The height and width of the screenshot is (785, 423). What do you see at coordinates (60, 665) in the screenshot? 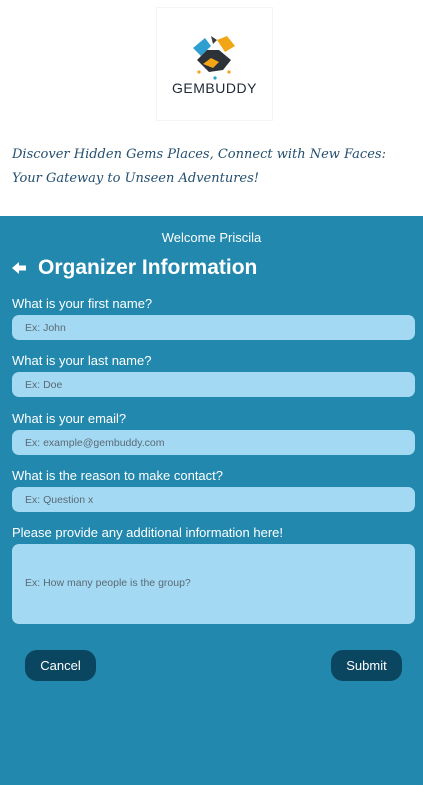
I see `cancel-button: Cancel` at bounding box center [60, 665].